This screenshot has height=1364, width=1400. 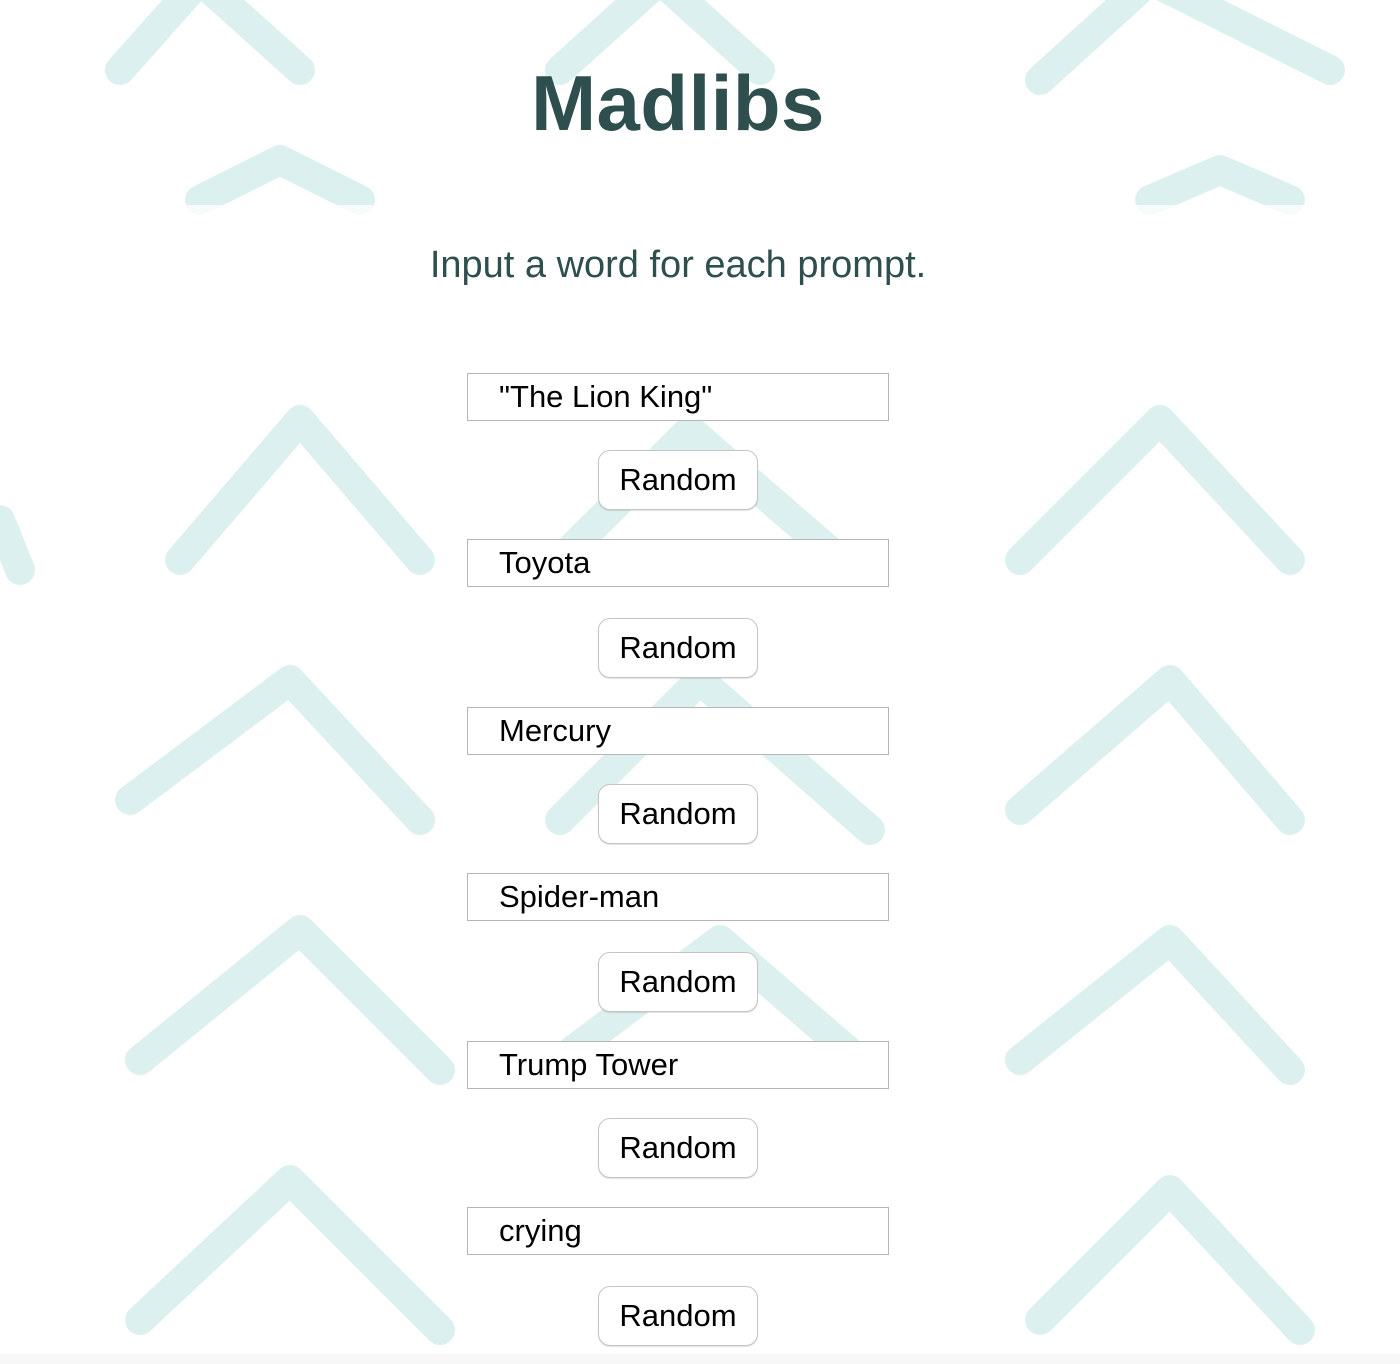 What do you see at coordinates (678, 814) in the screenshot?
I see `random-button-3: Random` at bounding box center [678, 814].